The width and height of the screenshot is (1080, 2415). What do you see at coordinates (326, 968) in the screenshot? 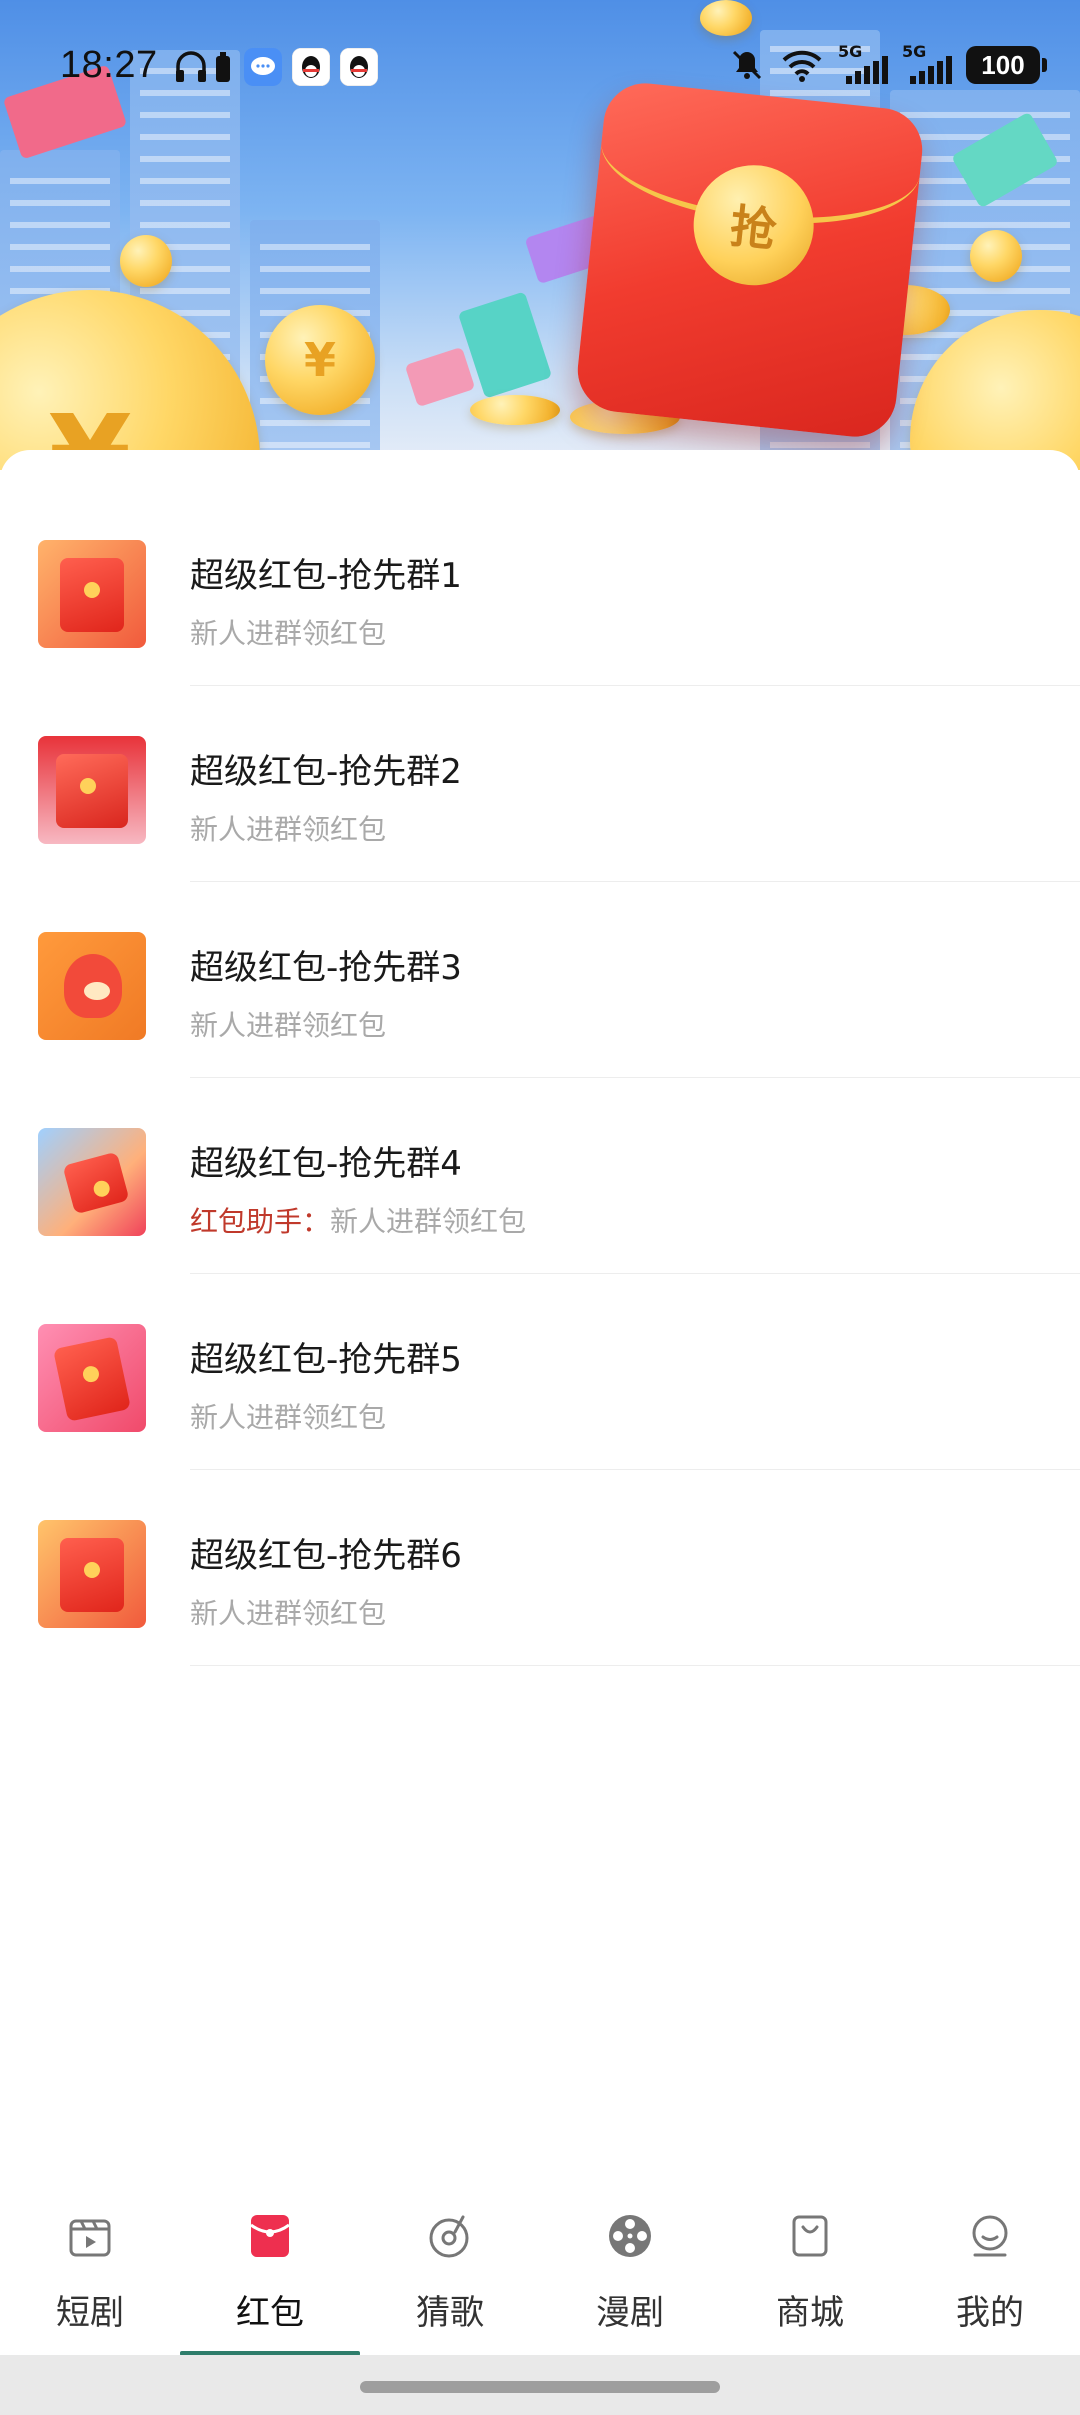
I see `item-title: 超级红包-抢先群3` at bounding box center [326, 968].